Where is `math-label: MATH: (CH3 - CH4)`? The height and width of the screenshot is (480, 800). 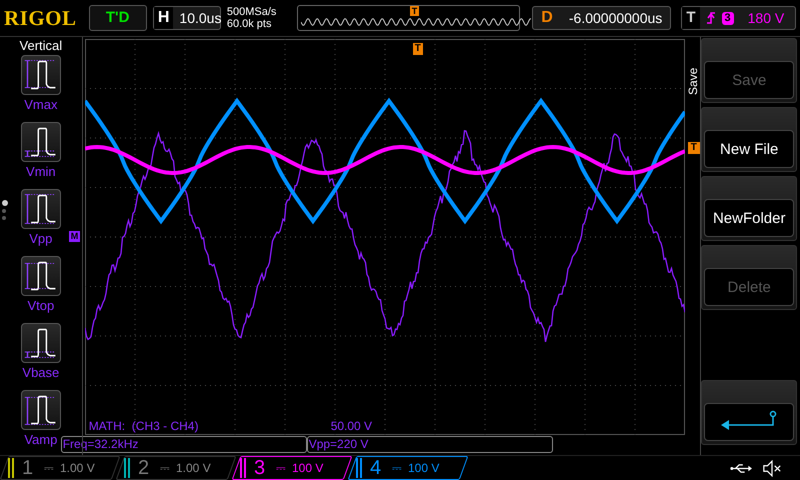
math-label: MATH: (CH3 - CH4) is located at coordinates (143, 426).